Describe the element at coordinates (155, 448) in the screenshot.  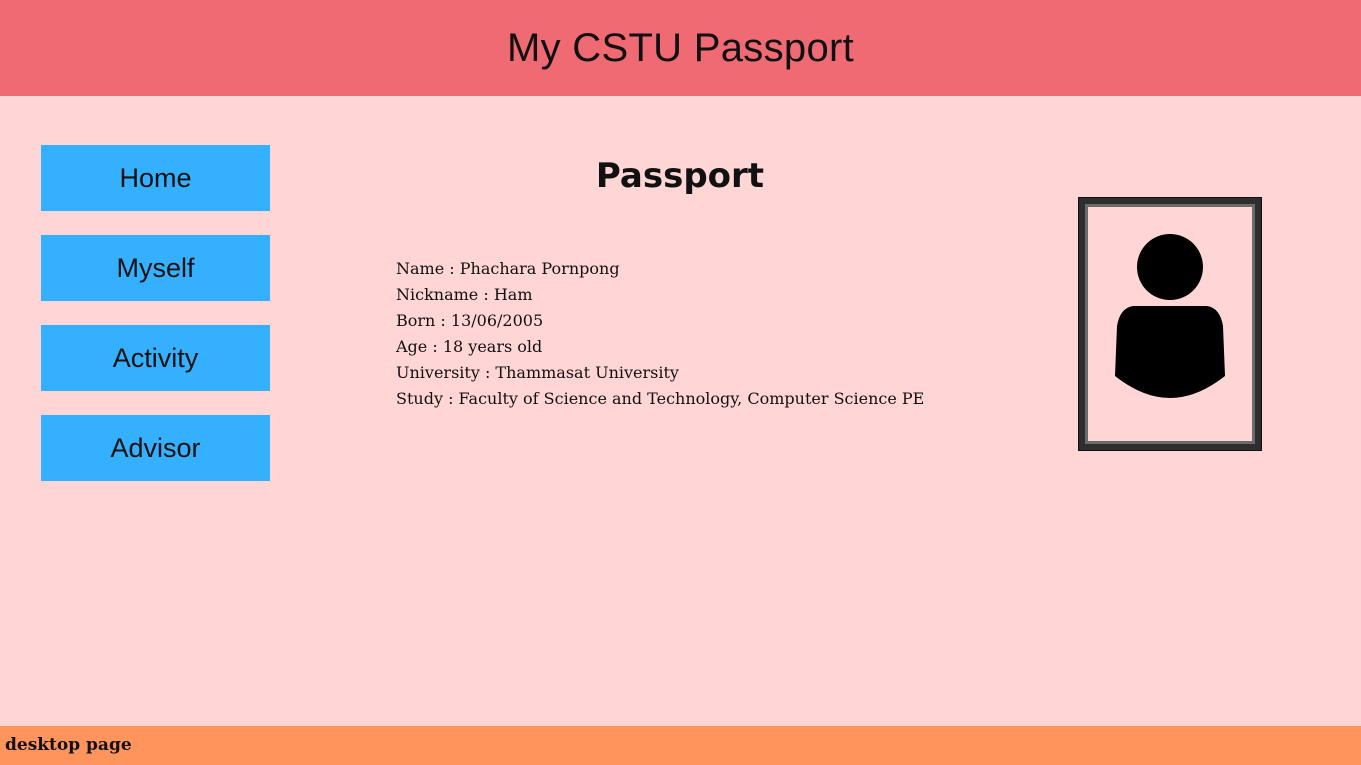
I see `advisor-button: Advisor` at that location.